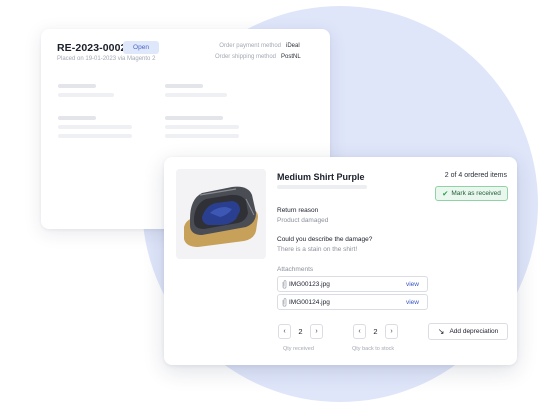 Image resolution: width=560 pixels, height=420 pixels. Describe the element at coordinates (317, 249) in the screenshot. I see `damage-answer: There is a stain on the shirt!` at that location.